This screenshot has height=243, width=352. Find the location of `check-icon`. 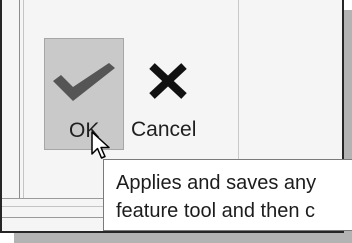

check-icon is located at coordinates (84, 82).